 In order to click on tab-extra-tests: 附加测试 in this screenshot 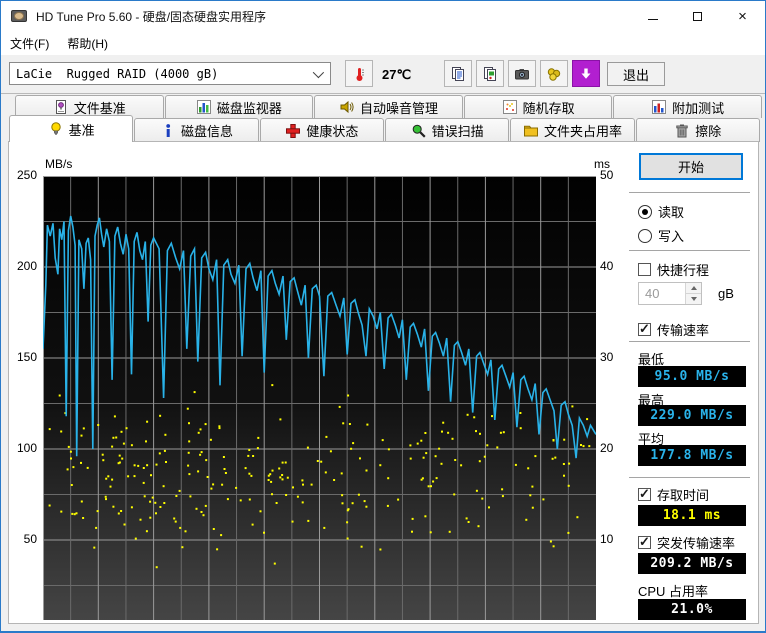, I will do `click(687, 106)`.